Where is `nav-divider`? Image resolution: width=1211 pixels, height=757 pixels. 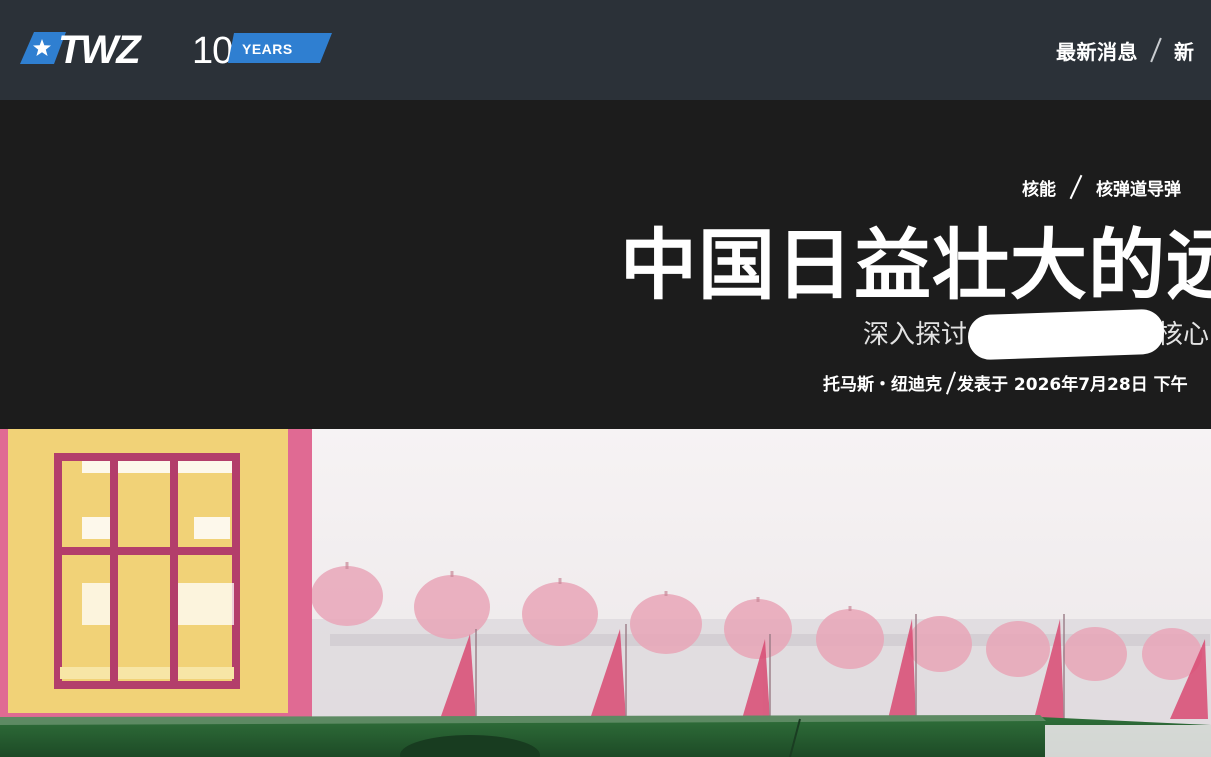
nav-divider is located at coordinates (1156, 50).